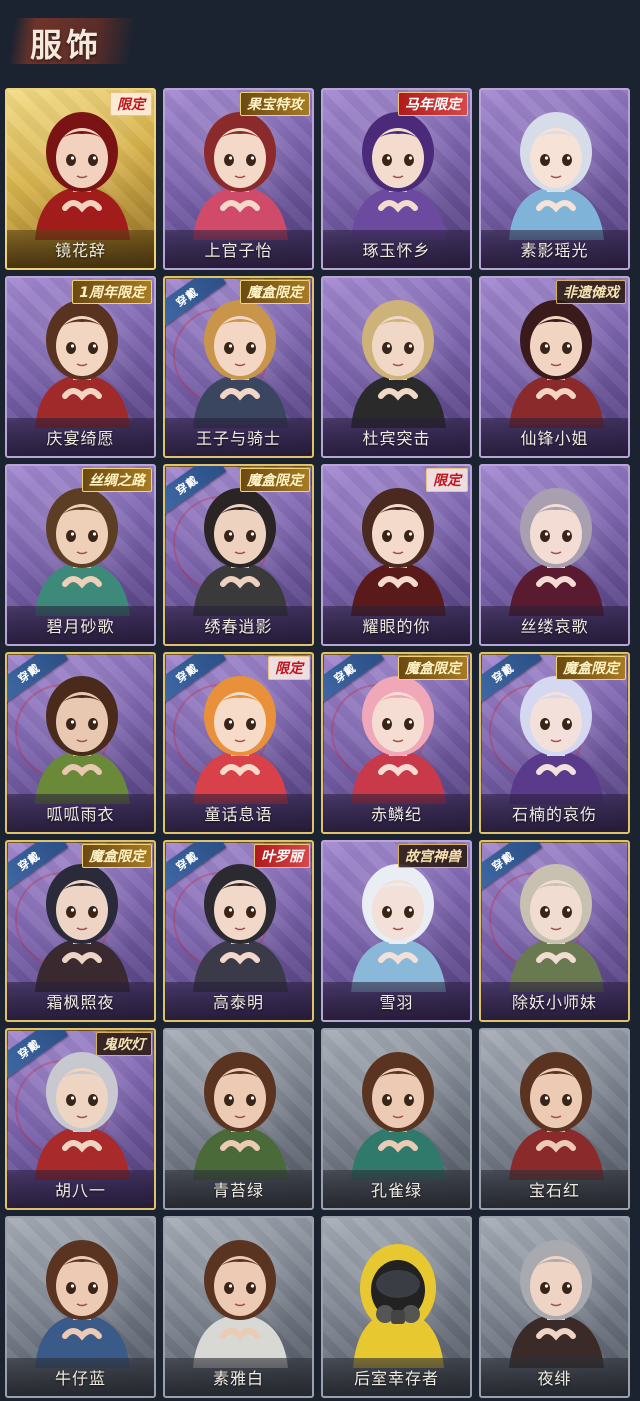 This screenshot has height=1401, width=640. I want to click on costume-name-bar: 夜绯, so click(554, 1377).